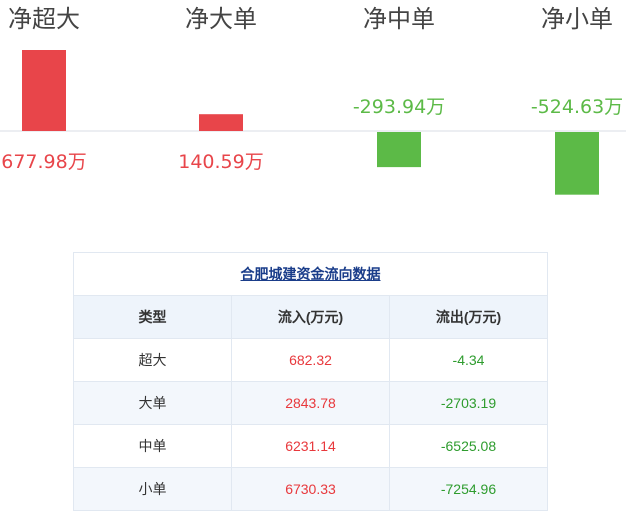 The image size is (626, 511). Describe the element at coordinates (152, 489) in the screenshot. I see `cell-type: 小单` at that location.